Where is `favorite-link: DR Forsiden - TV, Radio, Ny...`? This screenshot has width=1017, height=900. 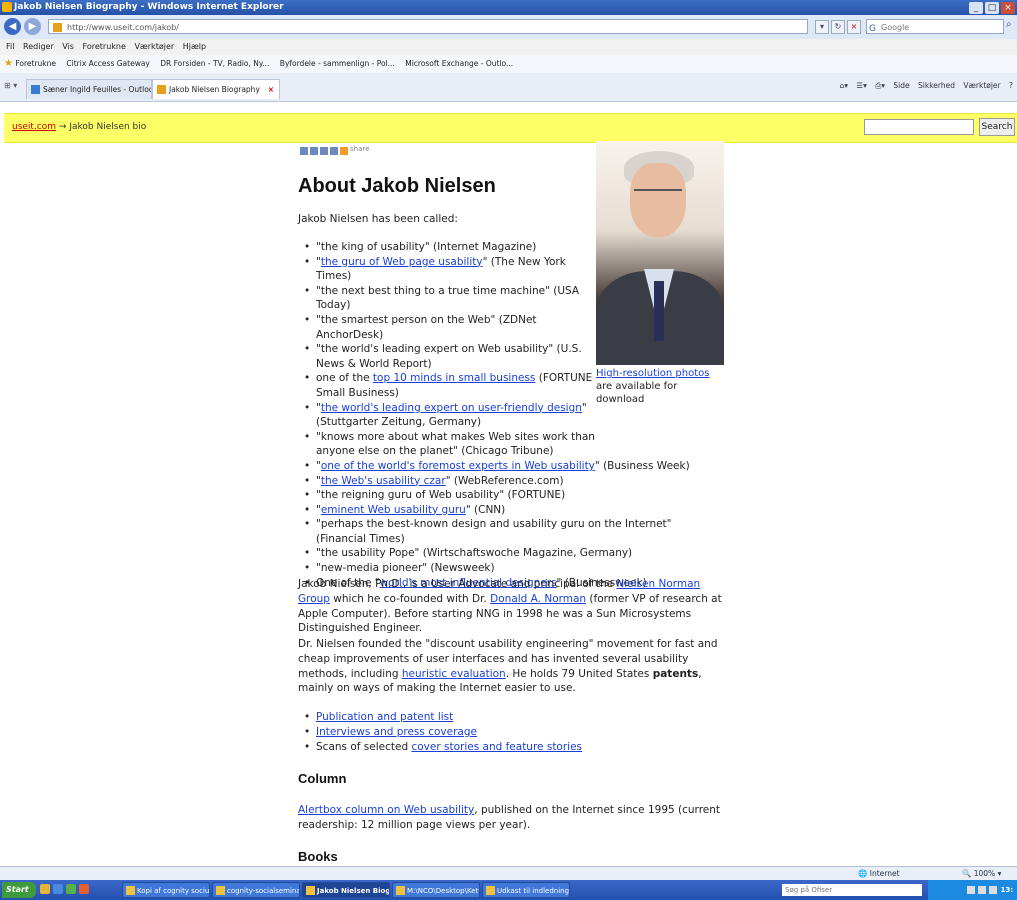
favorite-link: DR Forsiden - TV, Radio, Ny... is located at coordinates (214, 63).